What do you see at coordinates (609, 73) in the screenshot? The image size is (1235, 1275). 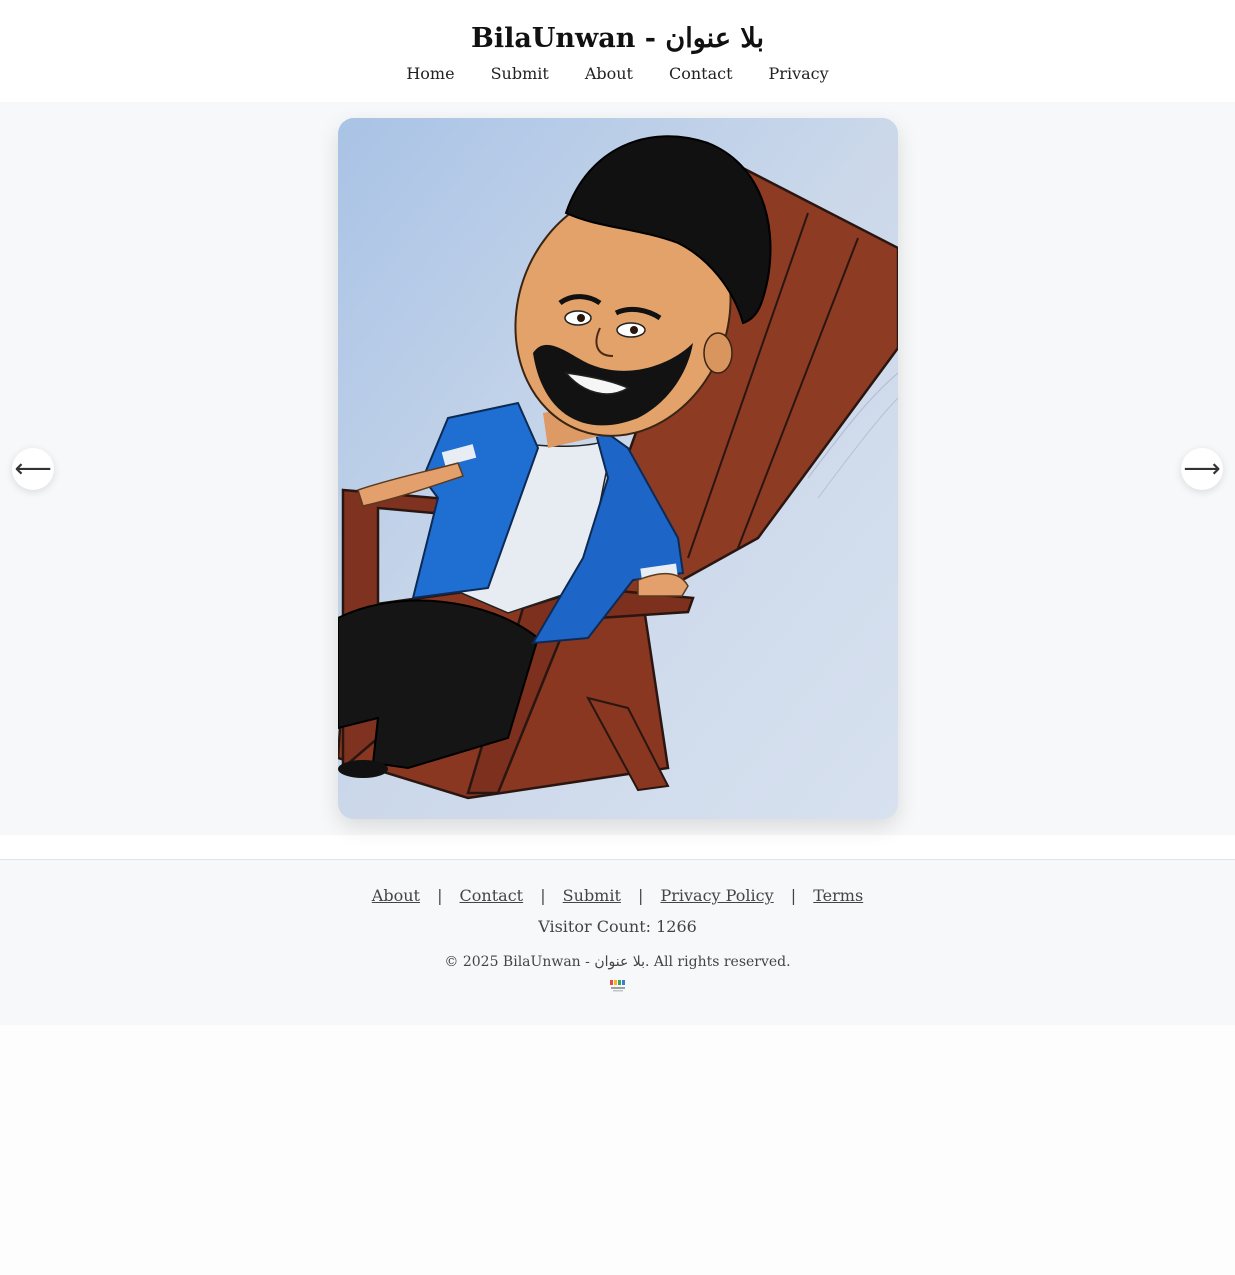 I see `nav-about: About` at bounding box center [609, 73].